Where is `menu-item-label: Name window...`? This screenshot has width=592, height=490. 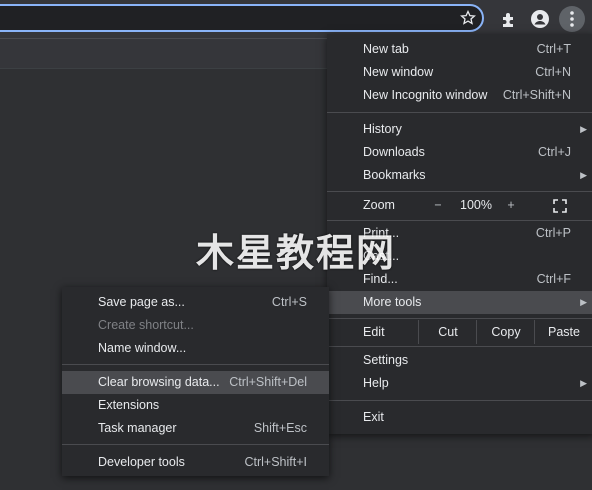 menu-item-label: Name window... is located at coordinates (142, 348).